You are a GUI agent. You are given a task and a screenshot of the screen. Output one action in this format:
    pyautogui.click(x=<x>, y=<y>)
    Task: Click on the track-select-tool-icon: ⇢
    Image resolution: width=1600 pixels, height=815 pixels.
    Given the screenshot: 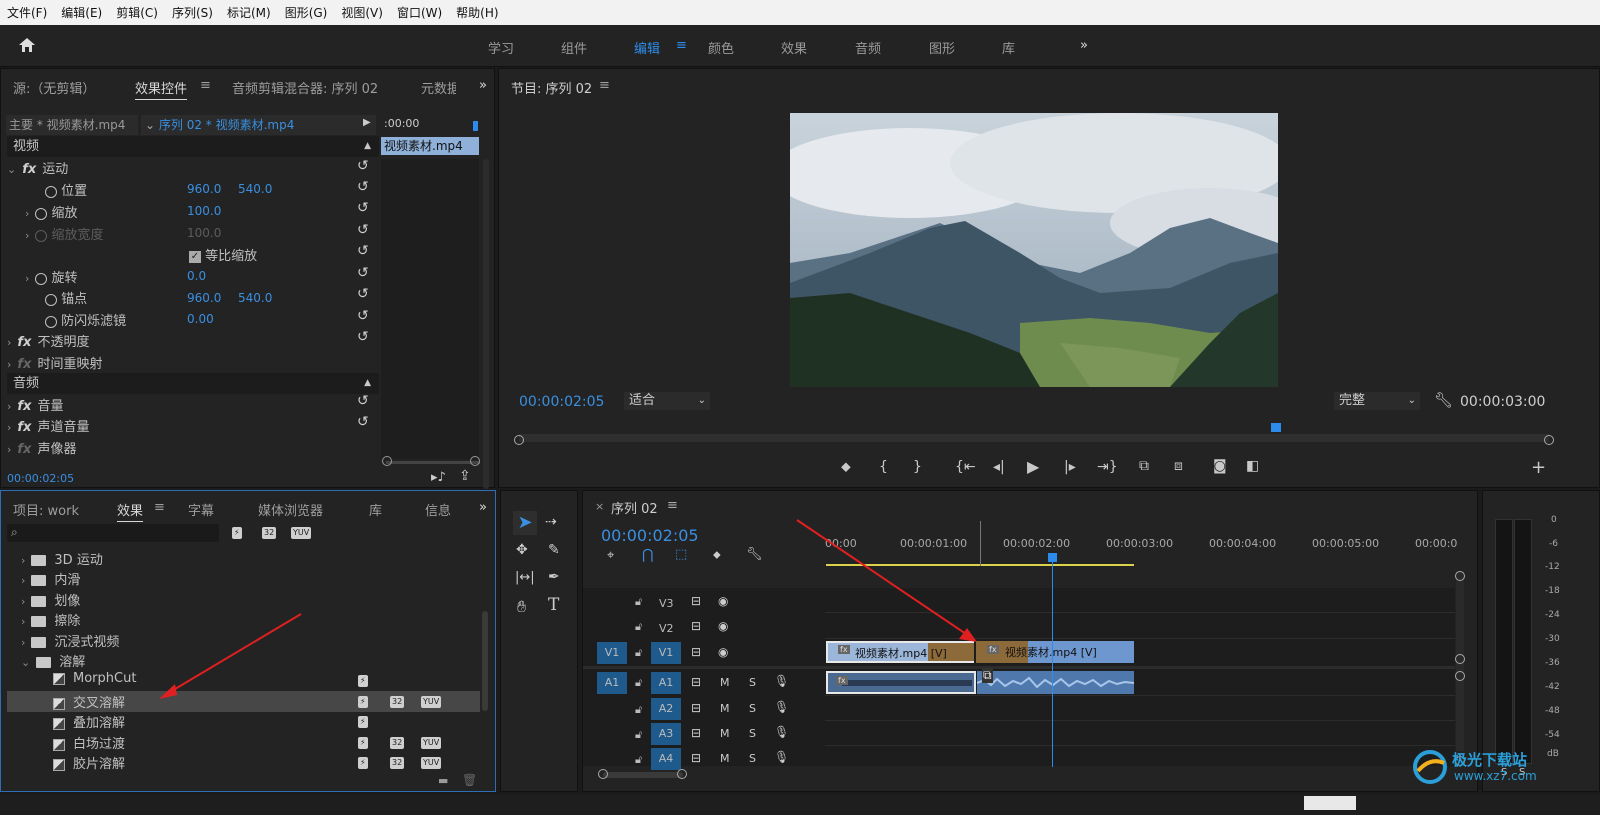 What is the action you would take?
    pyautogui.click(x=551, y=522)
    